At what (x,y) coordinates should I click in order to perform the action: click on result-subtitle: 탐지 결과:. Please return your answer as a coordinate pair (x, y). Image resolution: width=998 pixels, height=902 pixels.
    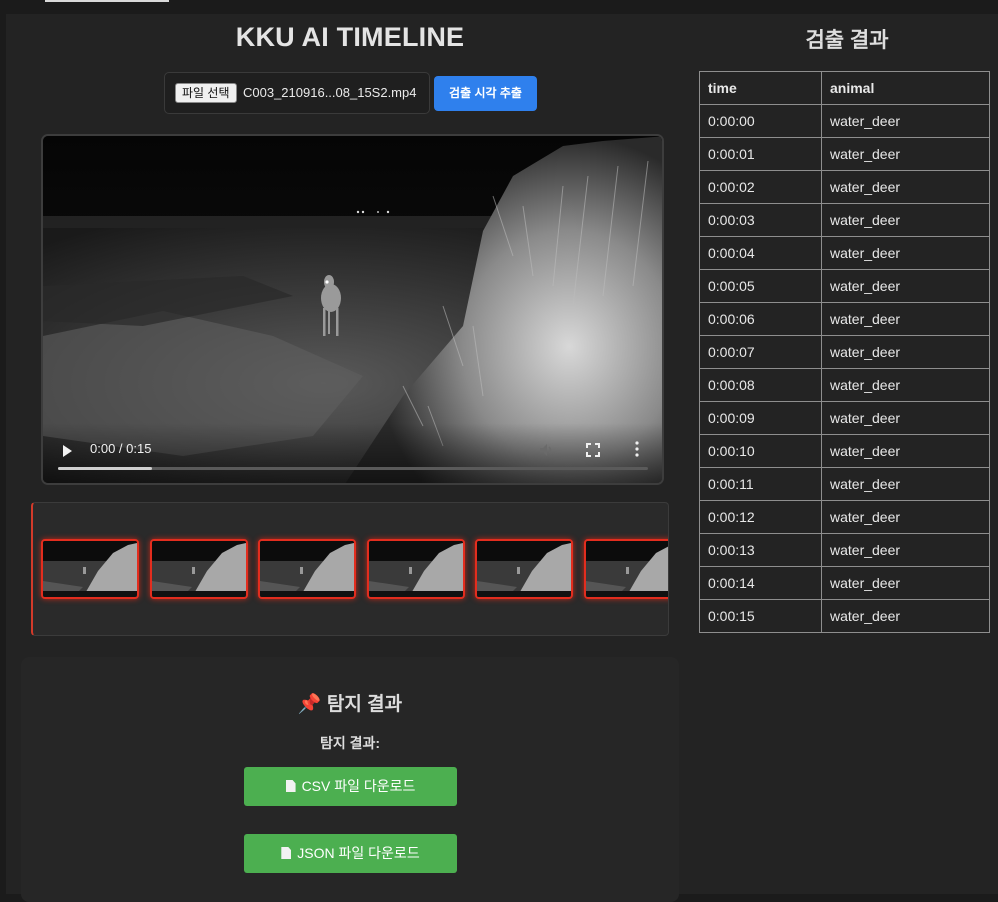
    Looking at the image, I should click on (350, 743).